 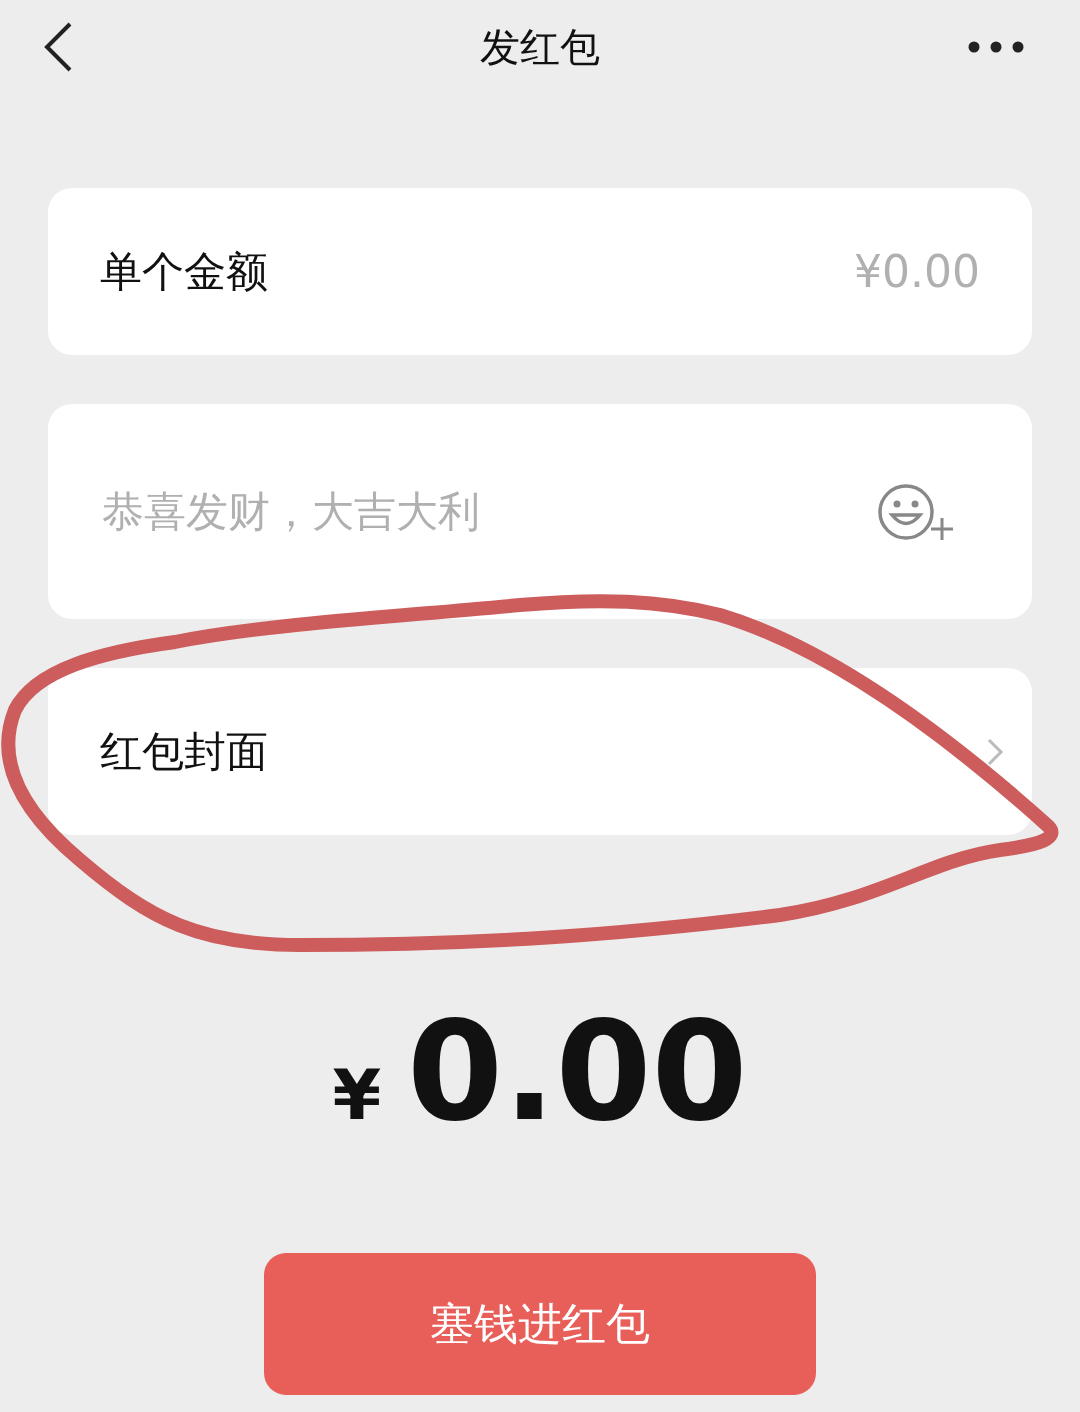 I want to click on back-icon, so click(x=58, y=47).